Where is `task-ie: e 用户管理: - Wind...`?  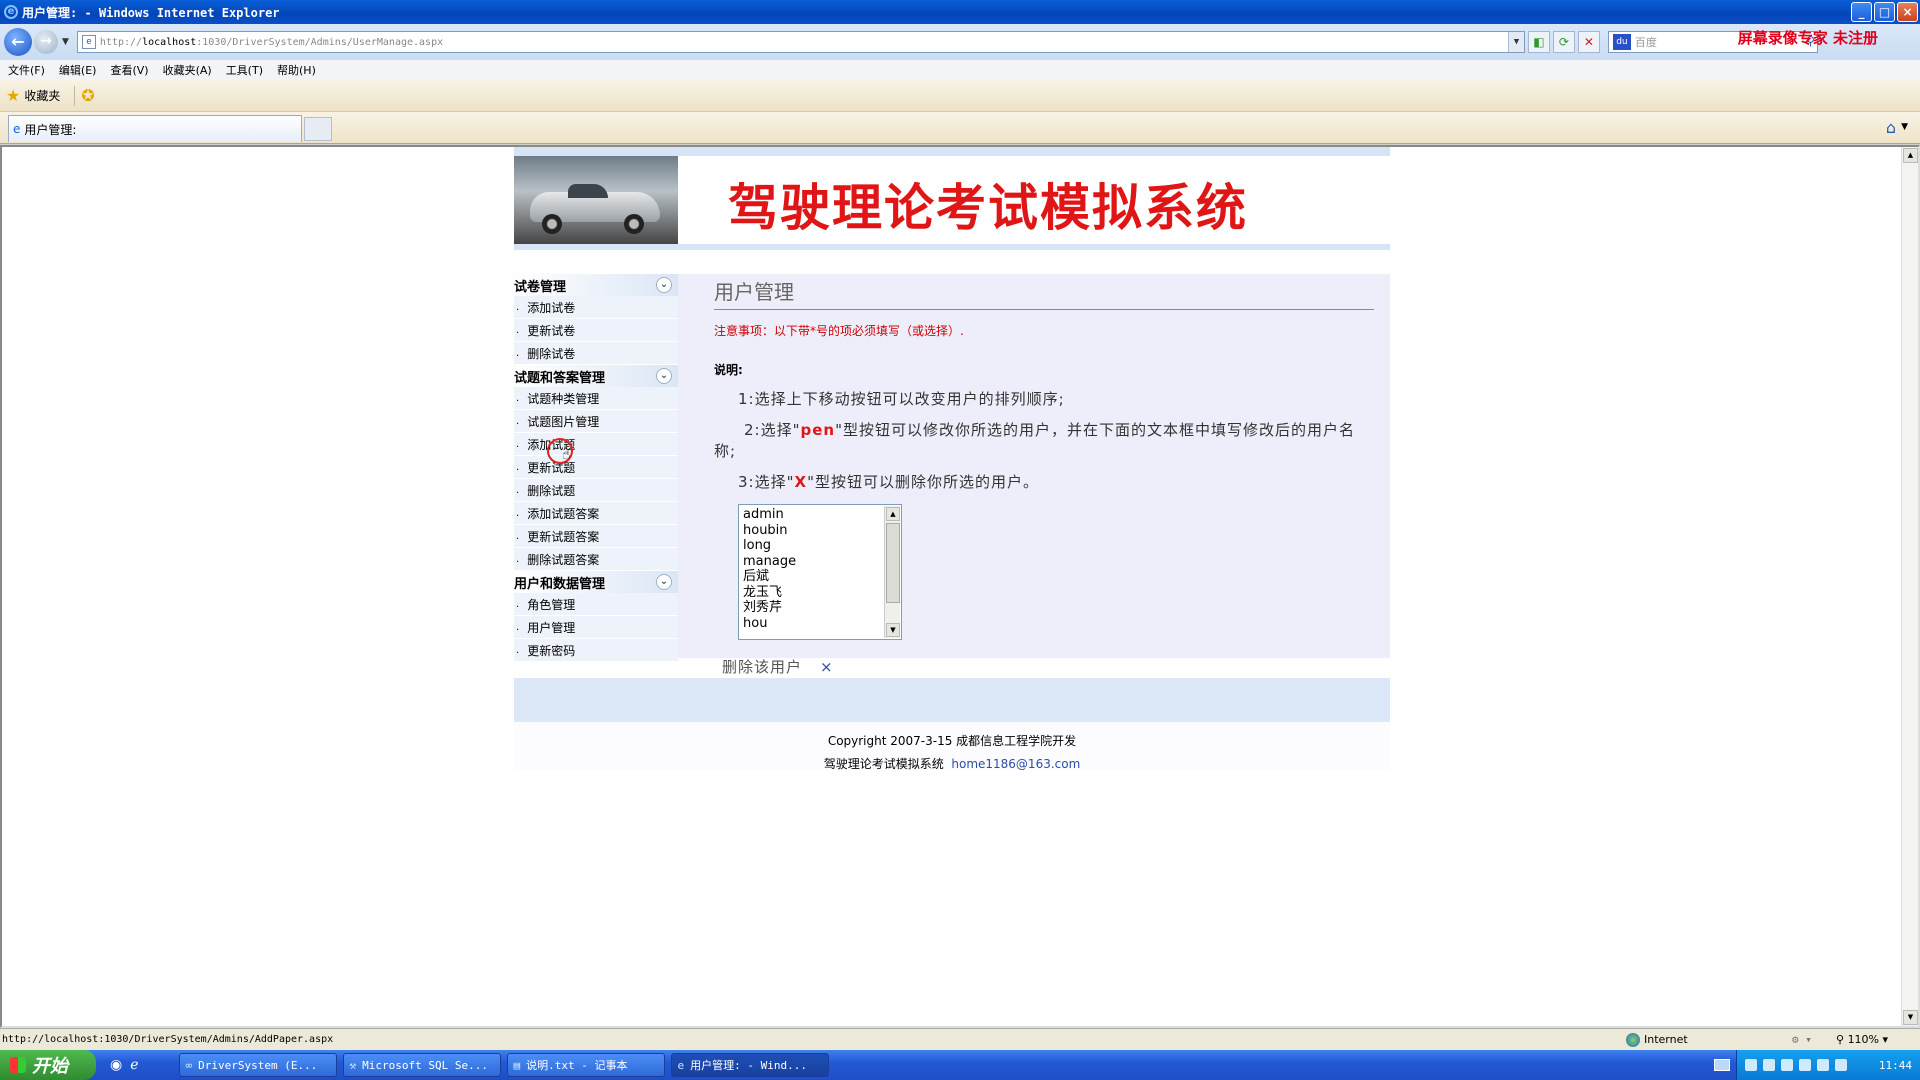
task-ie: e 用户管理: - Wind... is located at coordinates (749, 1065).